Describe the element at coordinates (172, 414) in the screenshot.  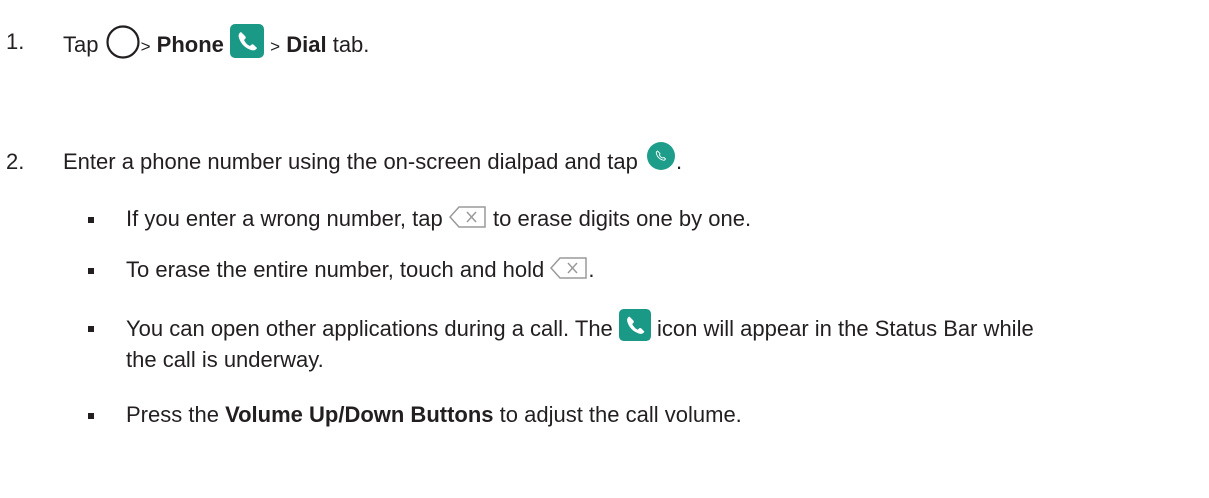
I see `bullet-4-pre: Press the` at that location.